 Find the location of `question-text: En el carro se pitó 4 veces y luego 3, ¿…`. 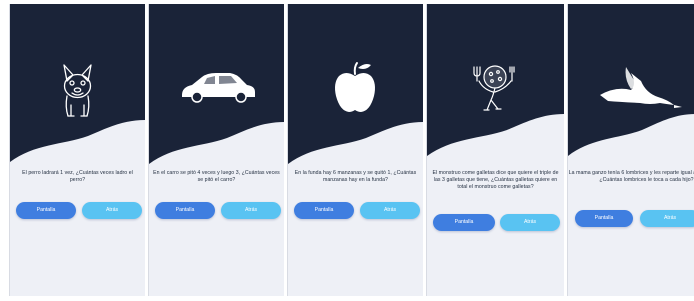

question-text: En el carro se pitó 4 veces y luego 3, ¿… is located at coordinates (216, 176).